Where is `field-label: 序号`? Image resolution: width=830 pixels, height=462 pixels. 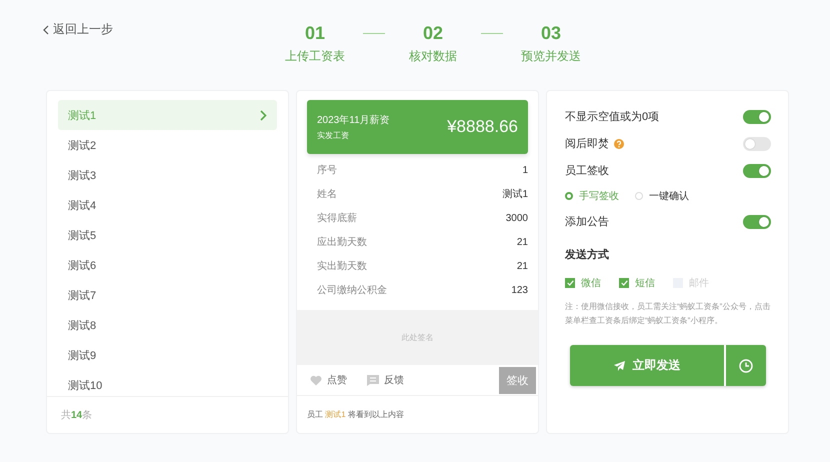 field-label: 序号 is located at coordinates (327, 170).